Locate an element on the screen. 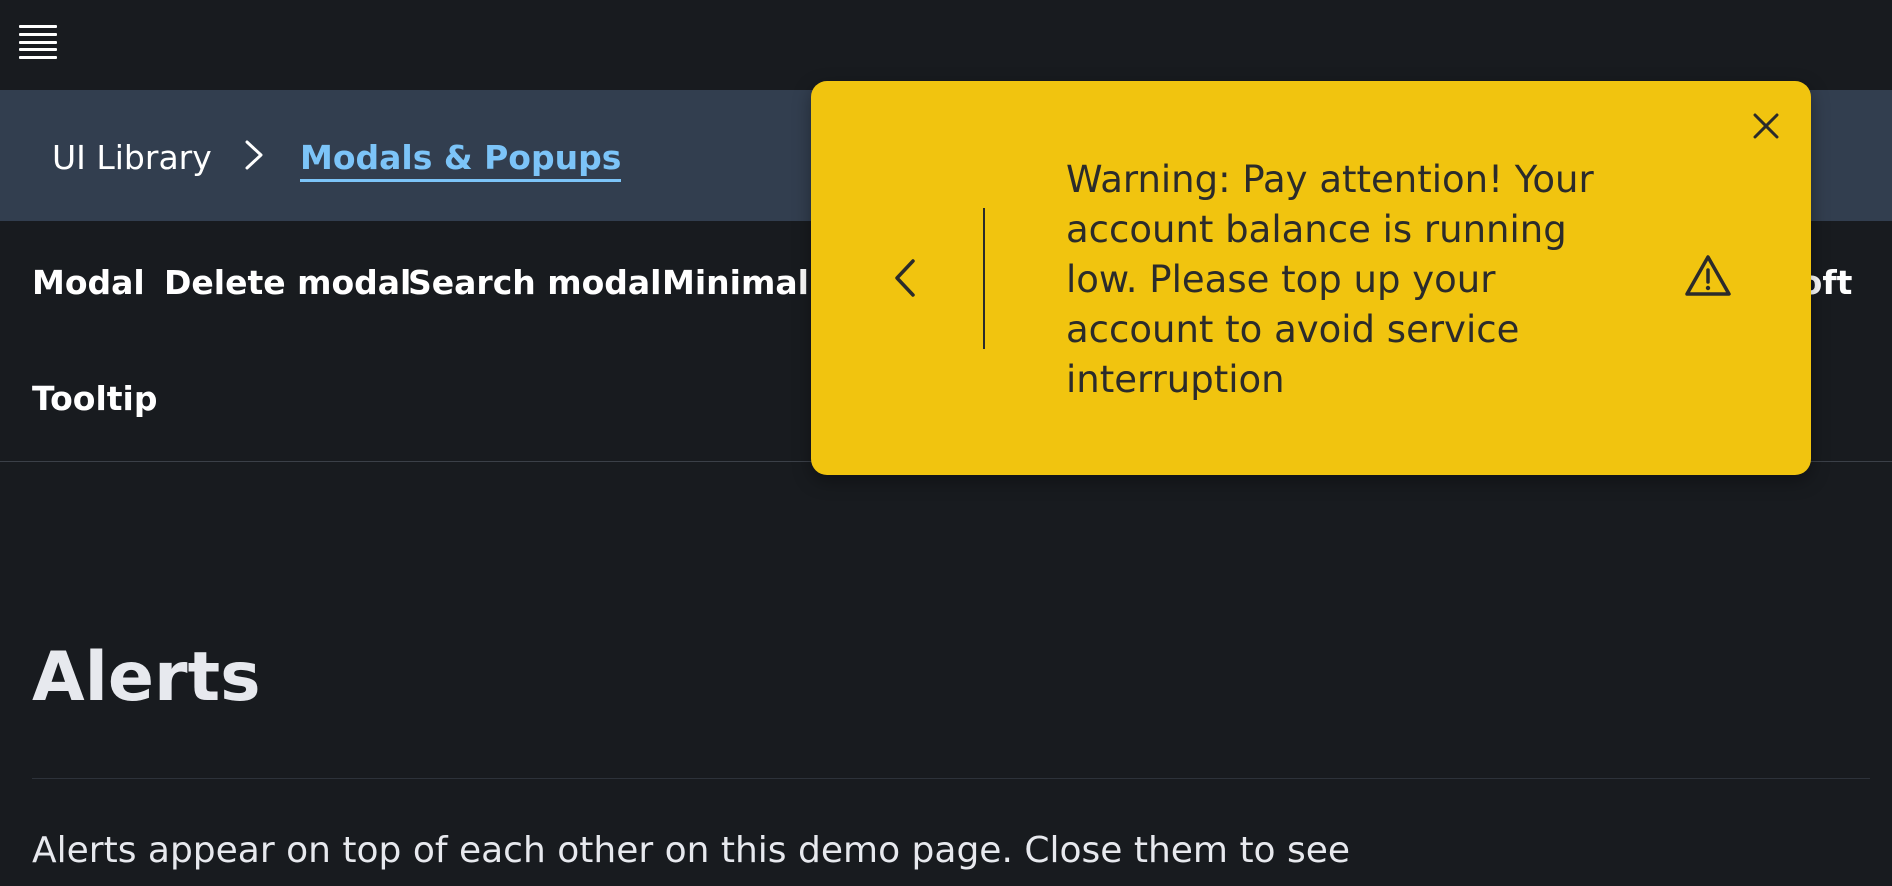 This screenshot has height=886, width=1892. chevron-right-icon is located at coordinates (254, 155).